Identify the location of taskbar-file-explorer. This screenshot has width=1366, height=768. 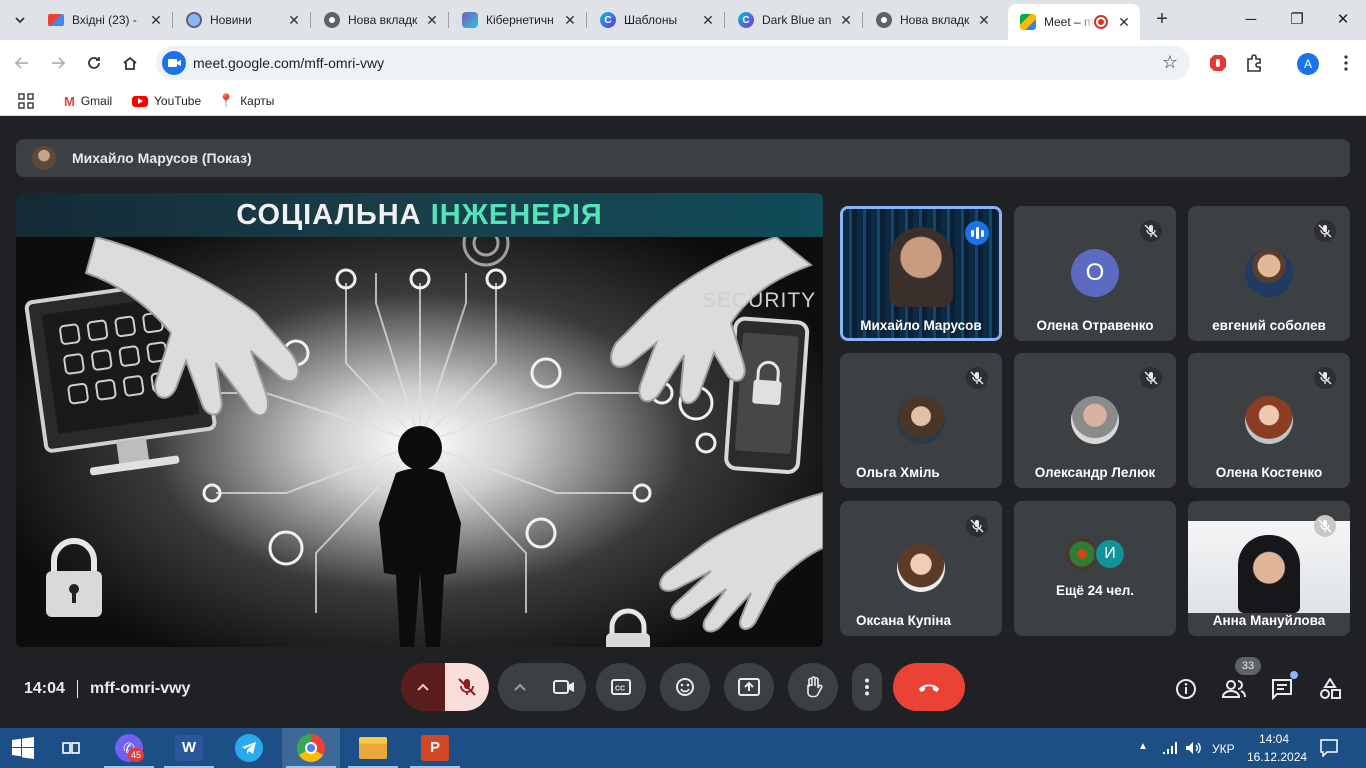
(373, 748).